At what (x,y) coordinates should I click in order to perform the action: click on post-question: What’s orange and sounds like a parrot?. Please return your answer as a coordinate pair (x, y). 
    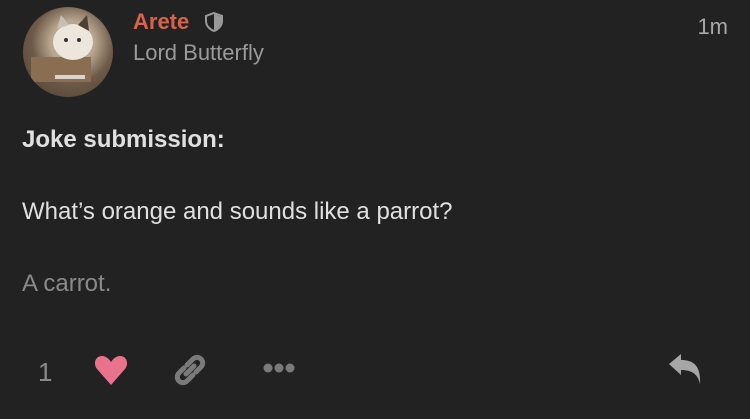
    Looking at the image, I should click on (237, 211).